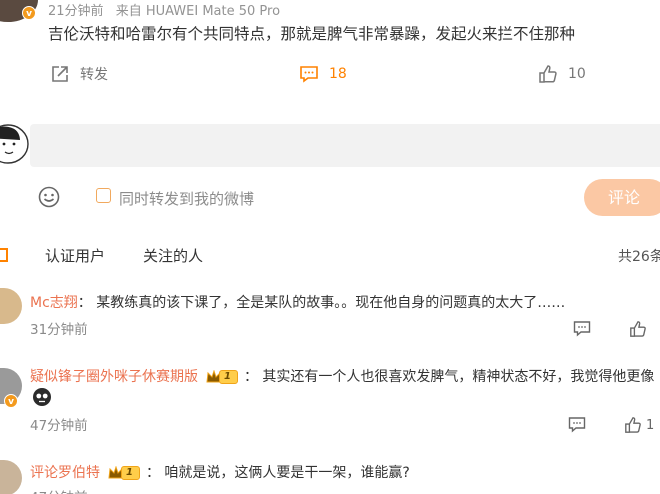 This screenshot has width=660, height=494. I want to click on comment-count: 18, so click(338, 74).